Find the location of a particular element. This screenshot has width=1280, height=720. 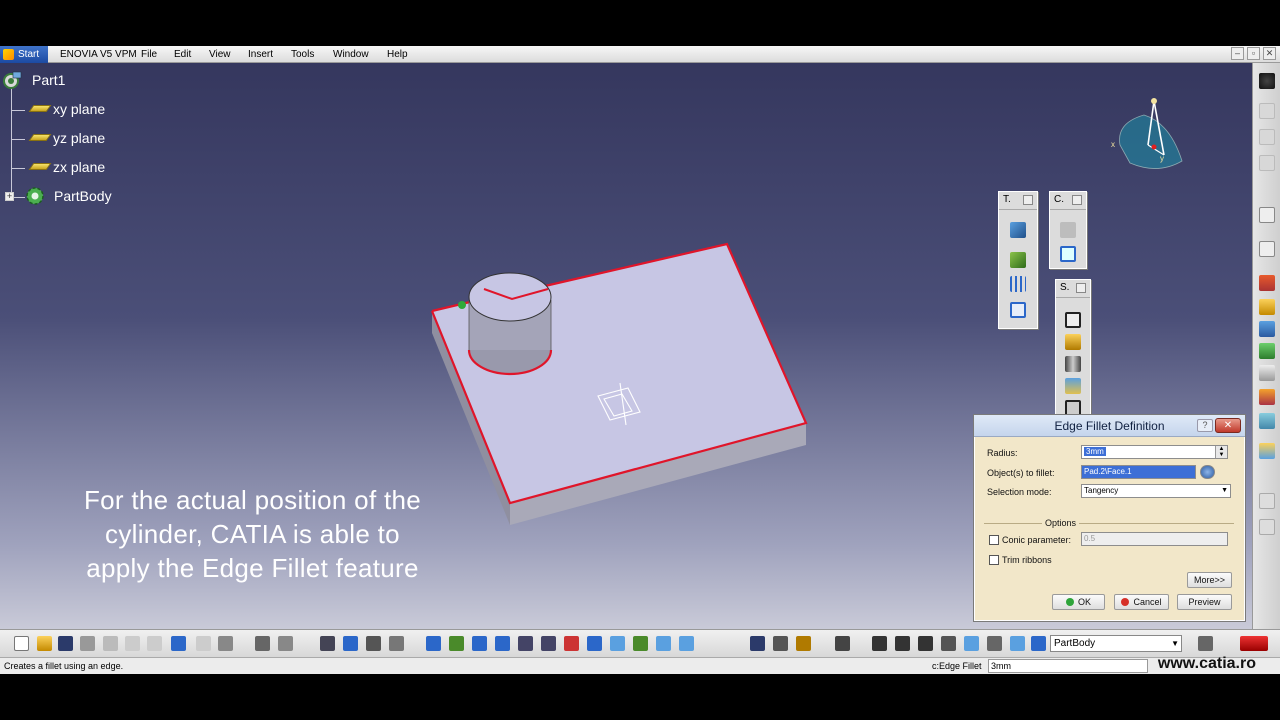

sketch-icon is located at coordinates (1267, 249).